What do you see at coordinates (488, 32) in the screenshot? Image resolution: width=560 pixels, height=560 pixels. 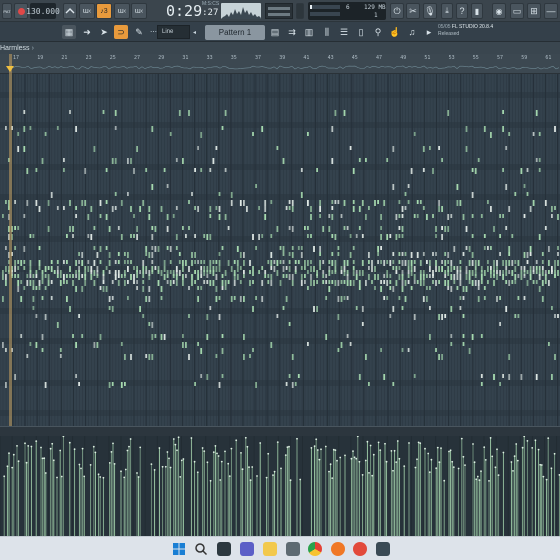 I see `news-panel: 05/05 FL STUDIO 20.8.4 Released` at bounding box center [488, 32].